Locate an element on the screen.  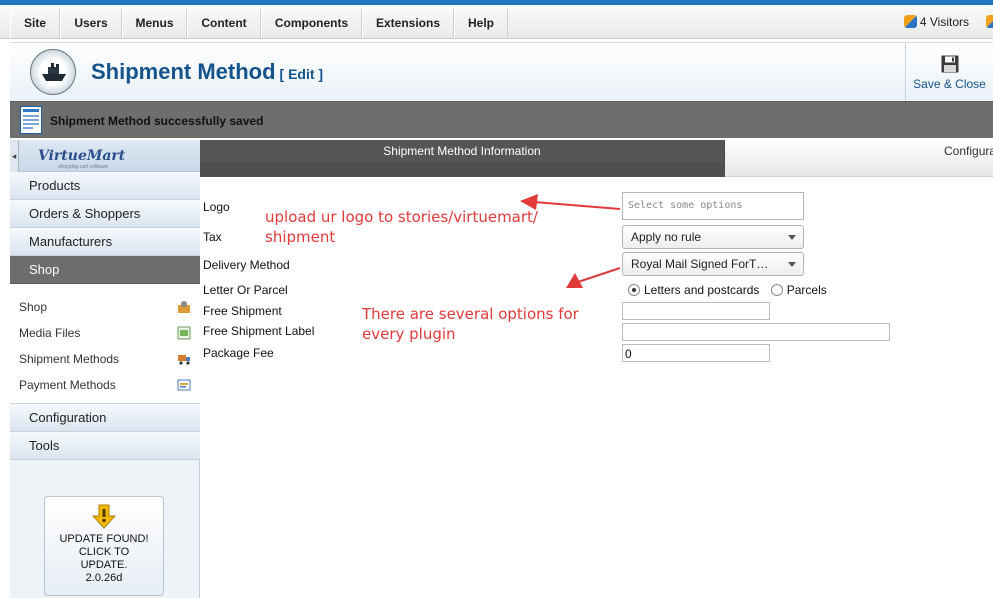
options-arrow-line is located at coordinates (599, 275).